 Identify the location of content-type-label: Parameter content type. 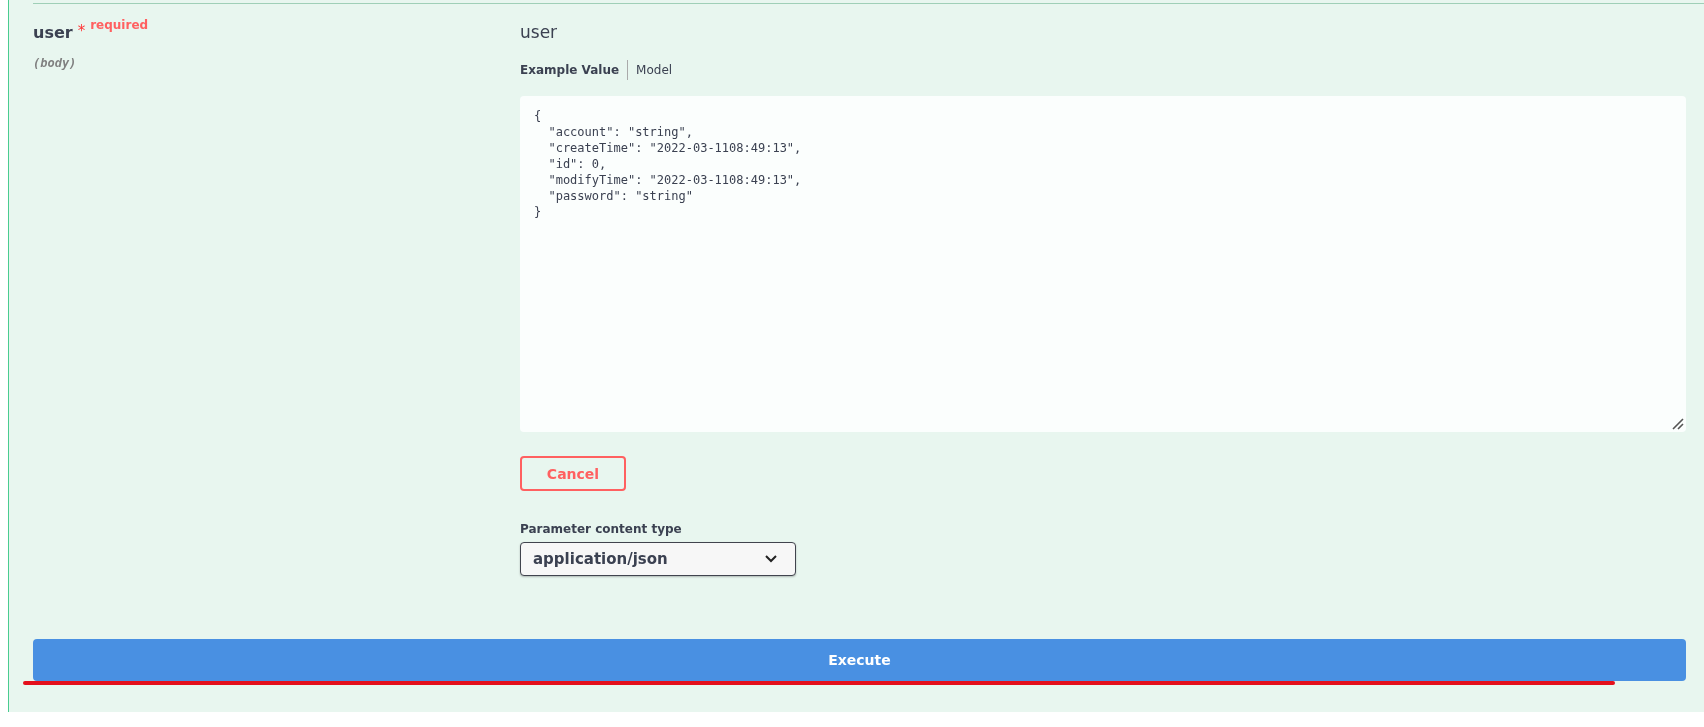
(601, 529).